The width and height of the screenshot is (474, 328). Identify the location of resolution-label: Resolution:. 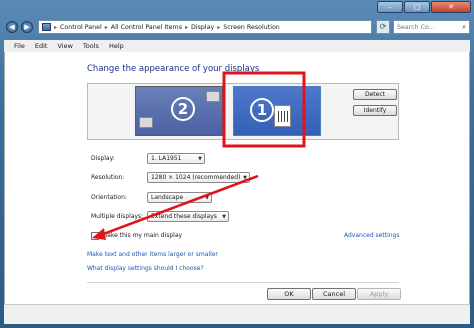
(108, 177).